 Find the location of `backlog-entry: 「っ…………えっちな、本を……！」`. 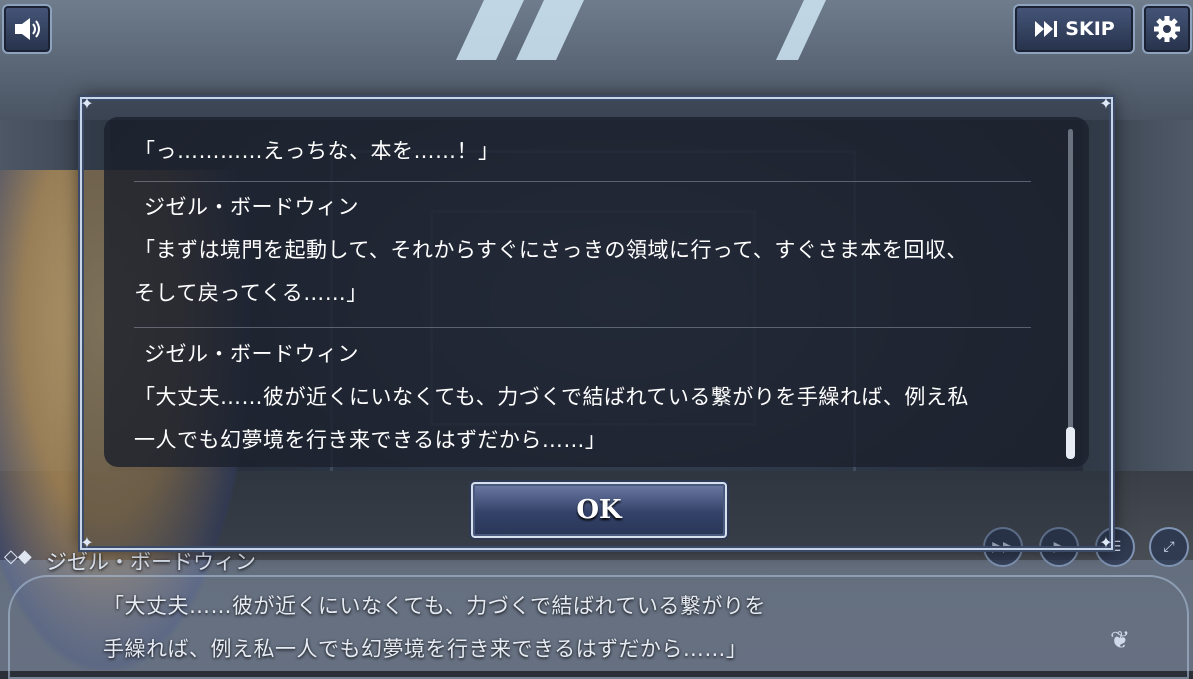

backlog-entry: 「っ…………えっちな、本を……！」 is located at coordinates (584, 151).